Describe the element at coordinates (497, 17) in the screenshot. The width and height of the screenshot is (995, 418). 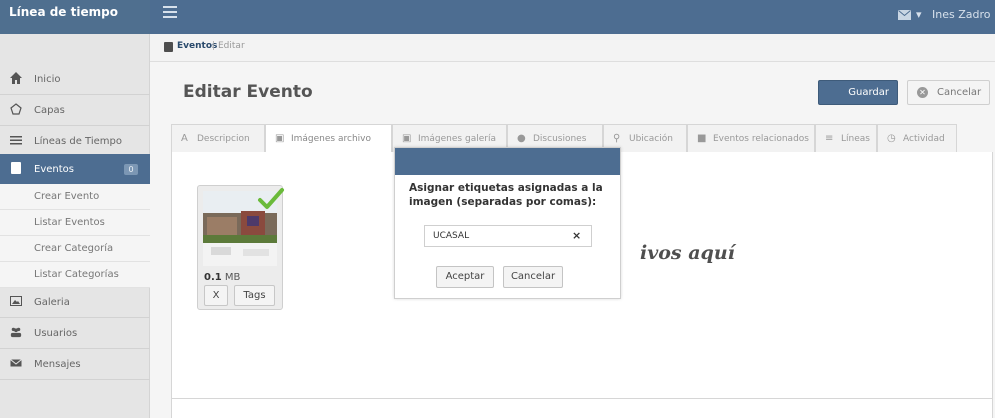
I see `top-navbar: Línea de tiempo ▾ Ines Zadro` at that location.